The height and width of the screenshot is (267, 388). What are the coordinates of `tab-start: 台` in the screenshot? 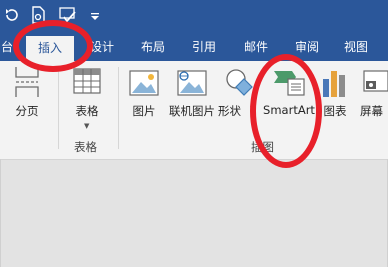 It's located at (8, 47).